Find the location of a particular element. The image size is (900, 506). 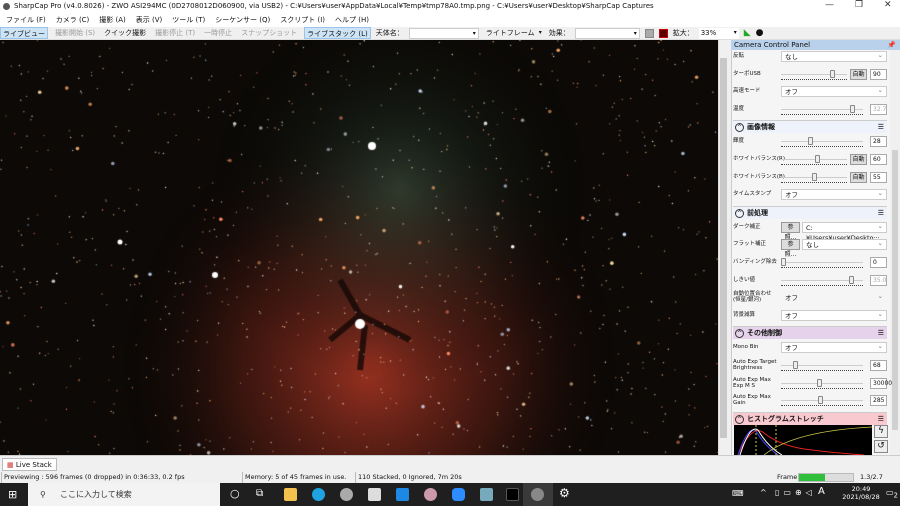

minimize-button: — is located at coordinates (829, 5).